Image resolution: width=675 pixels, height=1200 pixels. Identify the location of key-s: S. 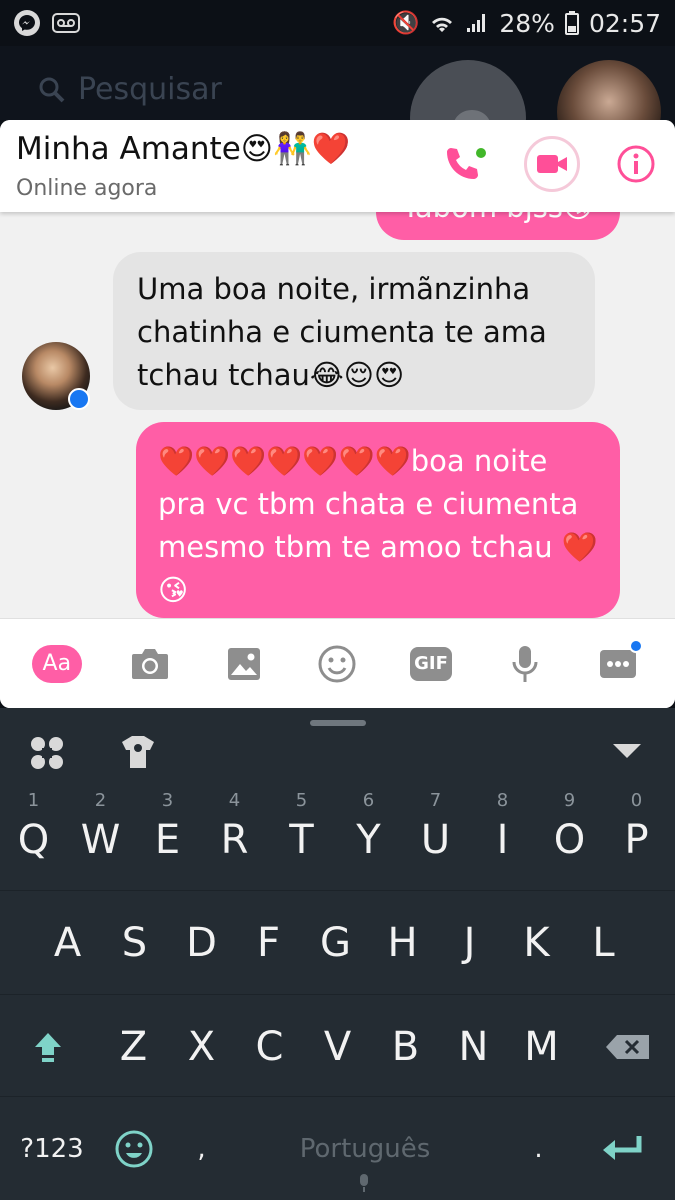
(134, 943).